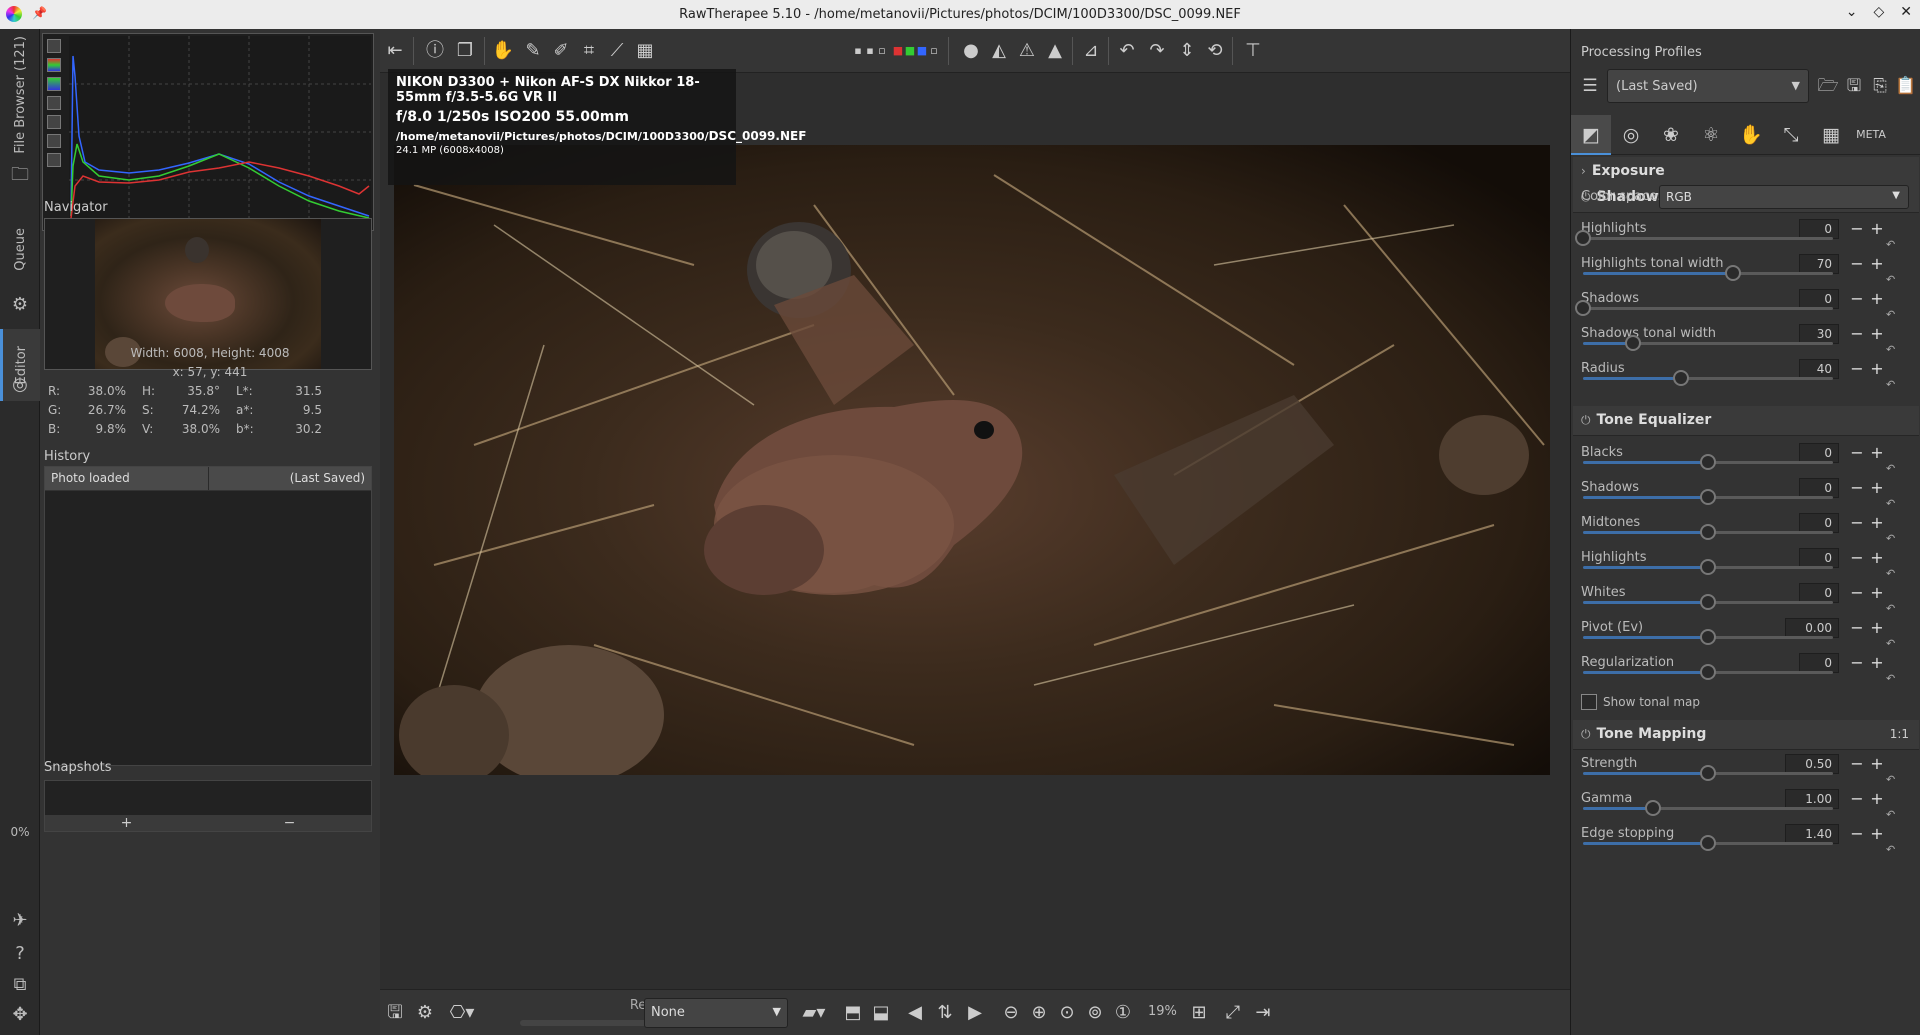 This screenshot has height=1035, width=1920. What do you see at coordinates (1708, 86) in the screenshot?
I see `profile-select: (Last Saved) ▼` at bounding box center [1708, 86].